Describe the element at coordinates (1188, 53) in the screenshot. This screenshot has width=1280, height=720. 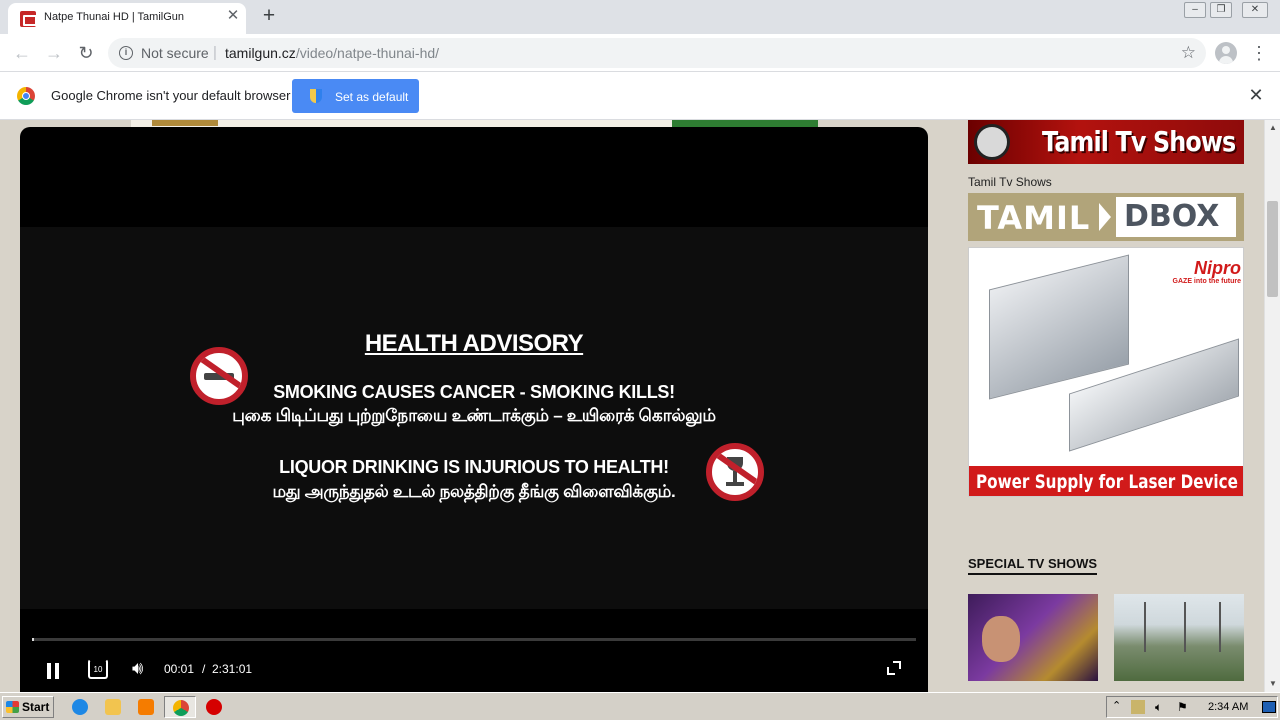
I see `bookmark-star-icon: ☆` at that location.